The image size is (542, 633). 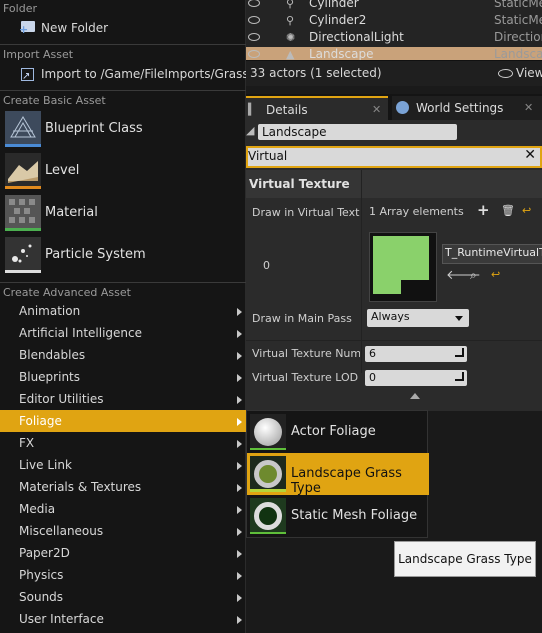 What do you see at coordinates (338, 20) in the screenshot?
I see `actor-name: Cylinder2` at bounding box center [338, 20].